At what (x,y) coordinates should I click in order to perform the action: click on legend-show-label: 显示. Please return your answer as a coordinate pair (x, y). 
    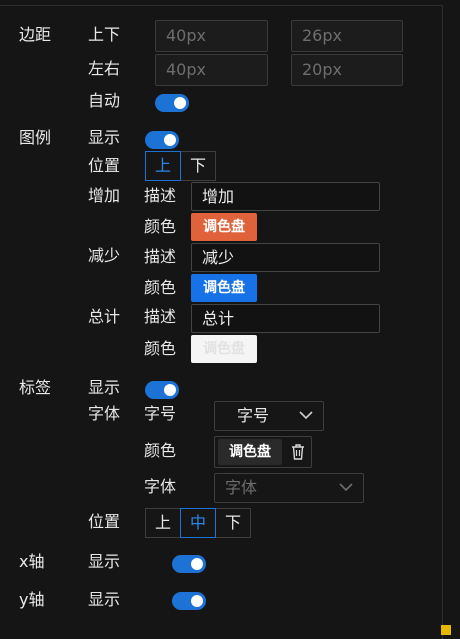
    Looking at the image, I should click on (104, 137).